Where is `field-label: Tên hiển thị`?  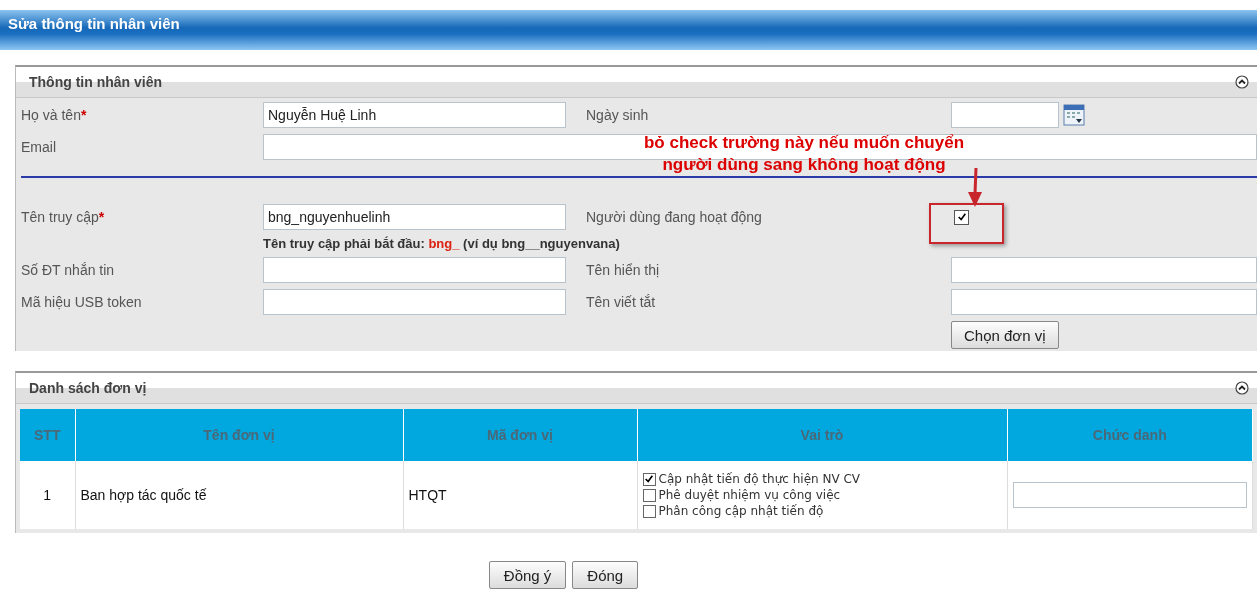 field-label: Tên hiển thị is located at coordinates (623, 270).